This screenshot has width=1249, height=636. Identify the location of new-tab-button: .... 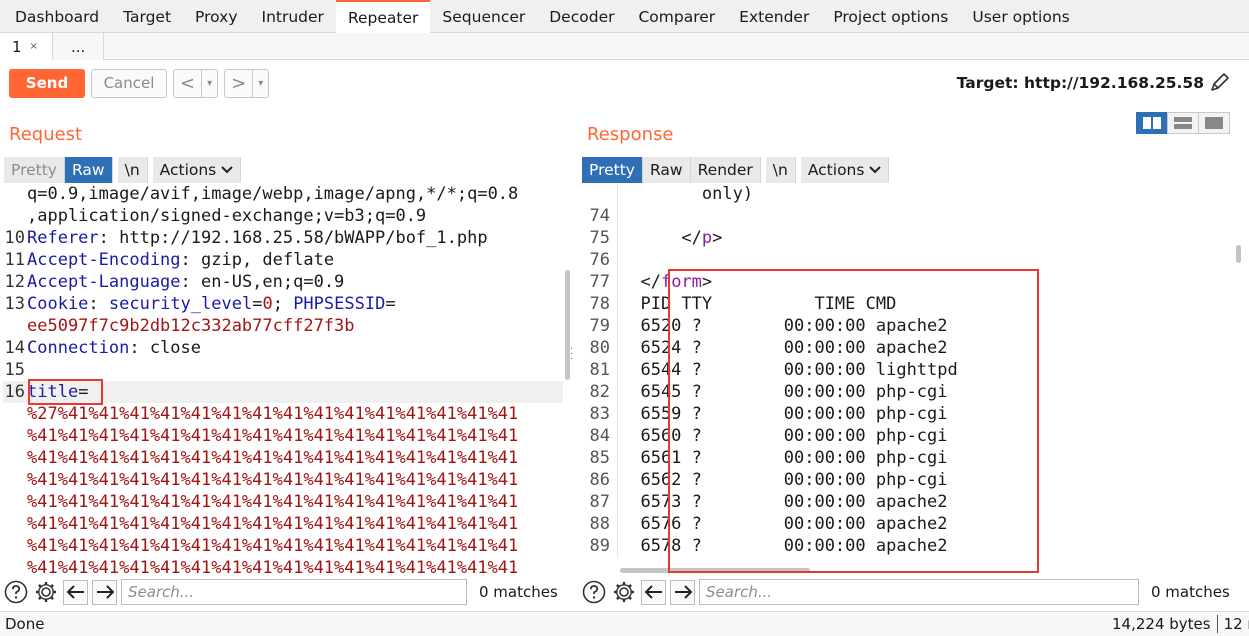
(78, 46).